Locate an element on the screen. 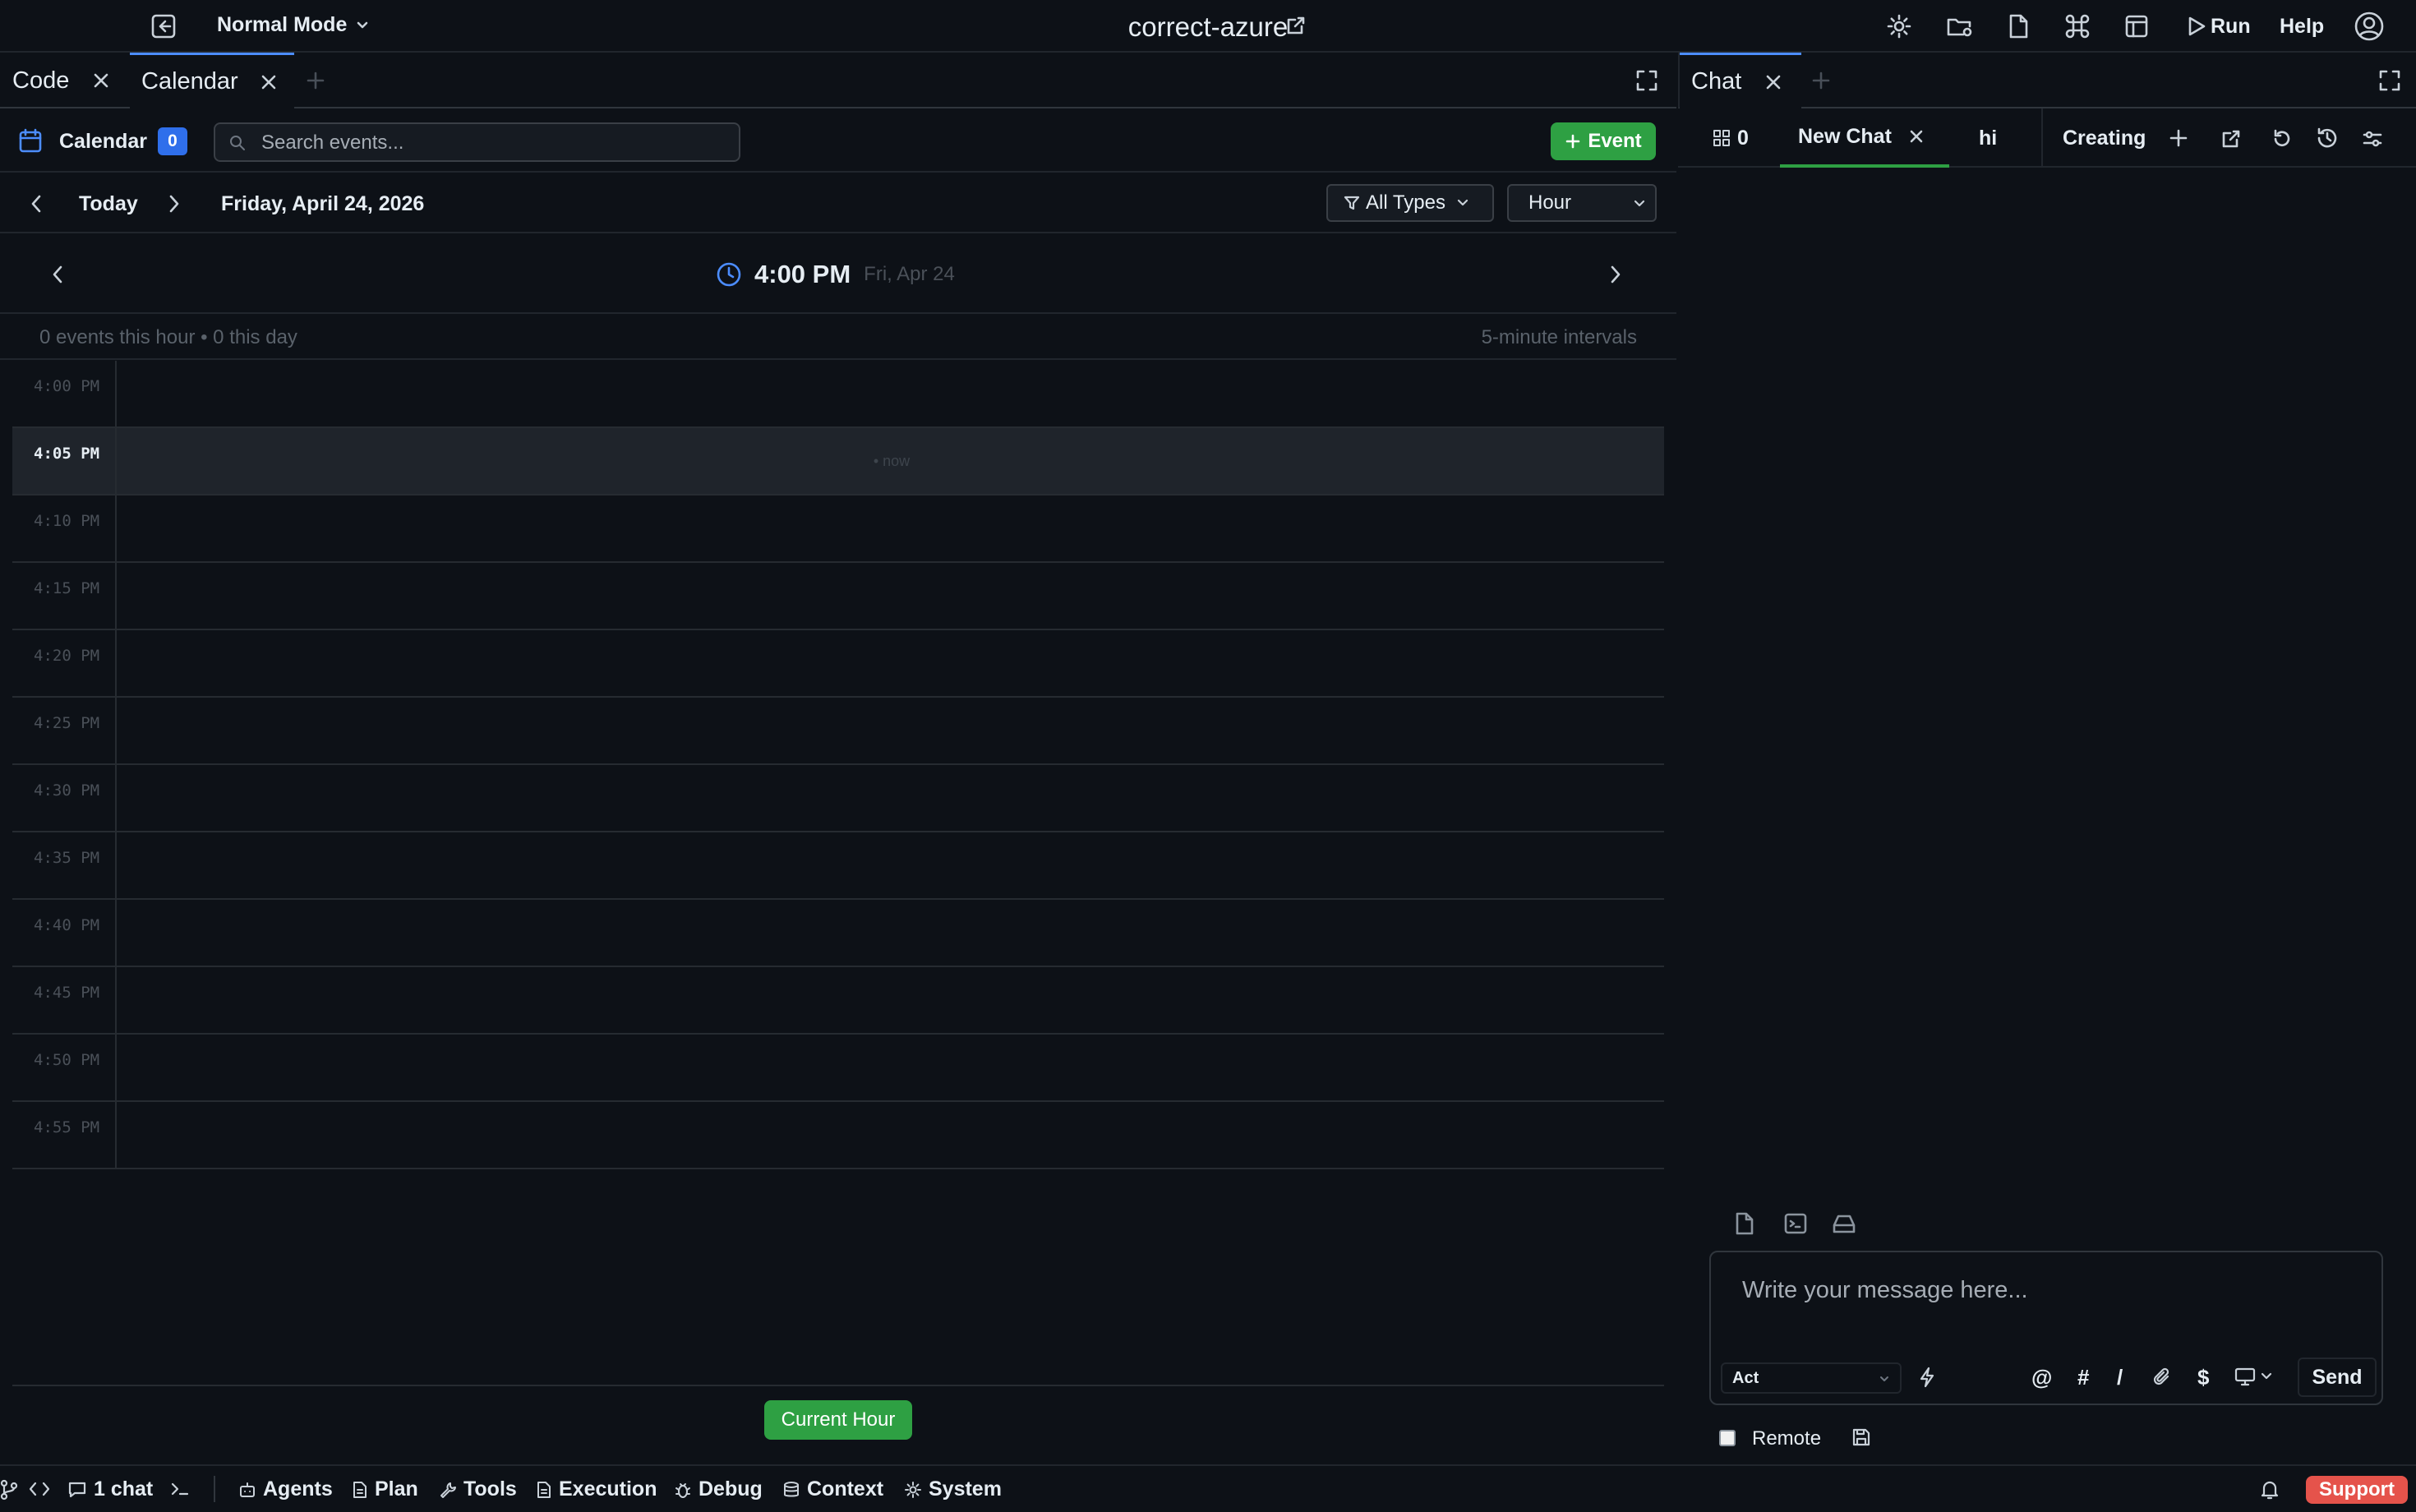 Image resolution: width=2416 pixels, height=1512 pixels. display-select is located at coordinates (2253, 1376).